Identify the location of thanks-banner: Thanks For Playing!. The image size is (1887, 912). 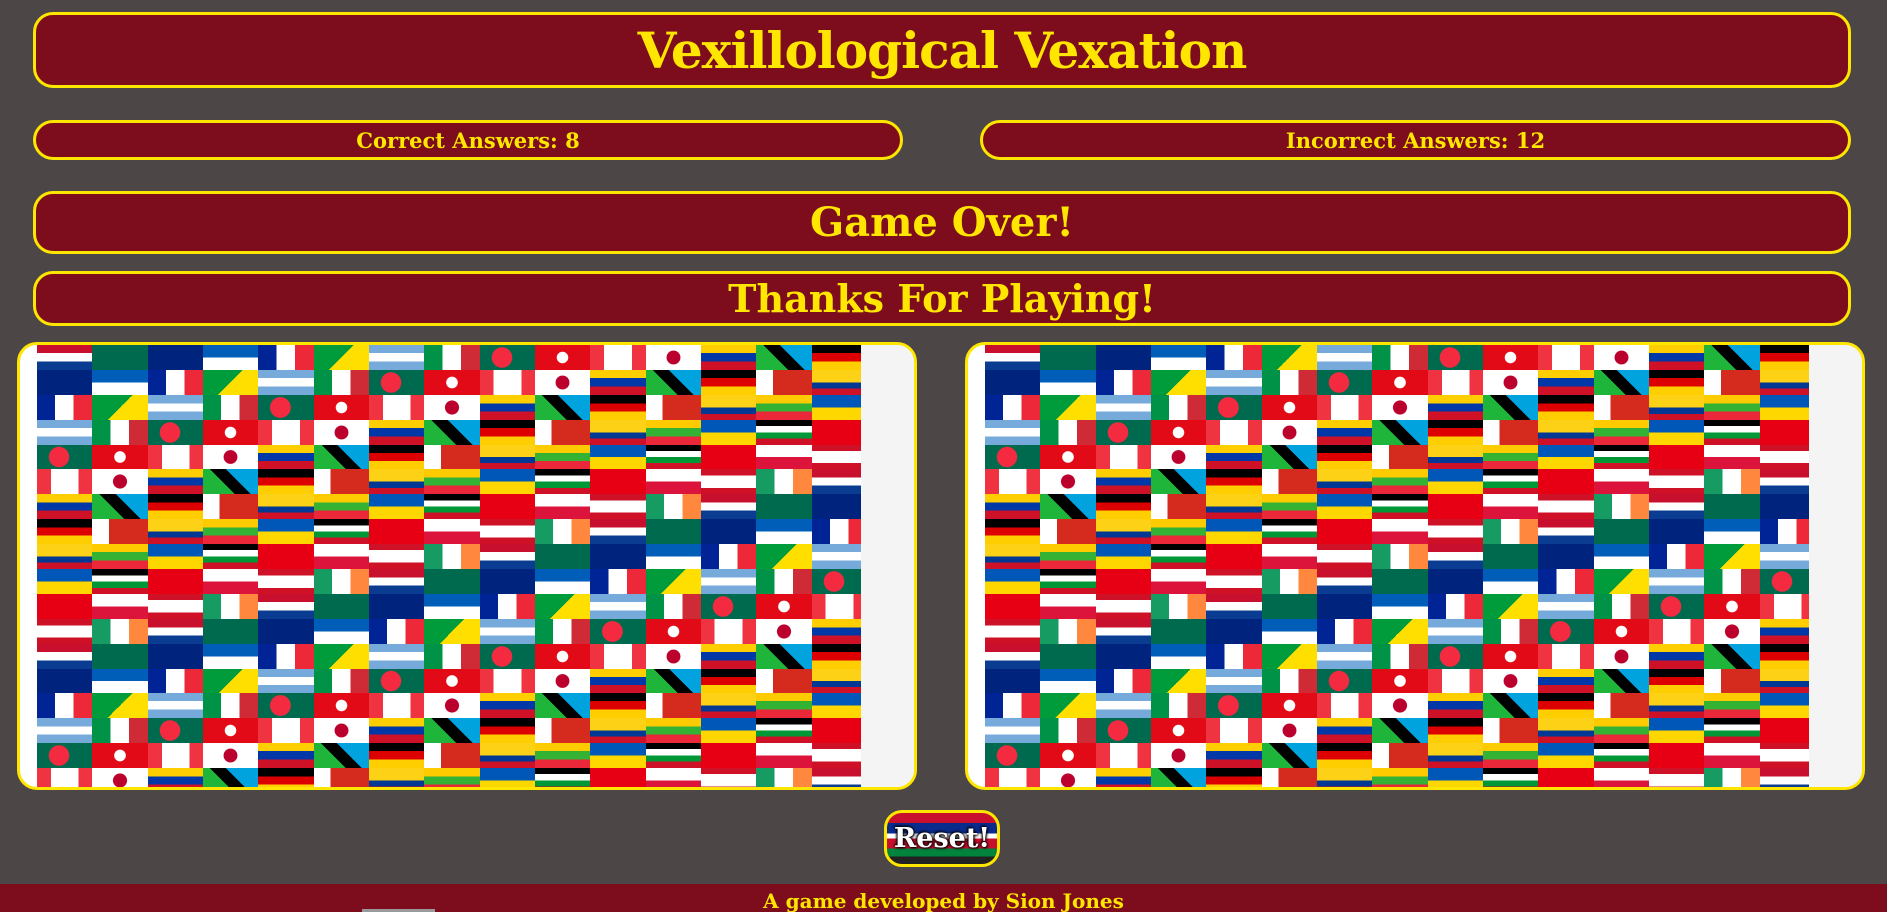
(942, 298).